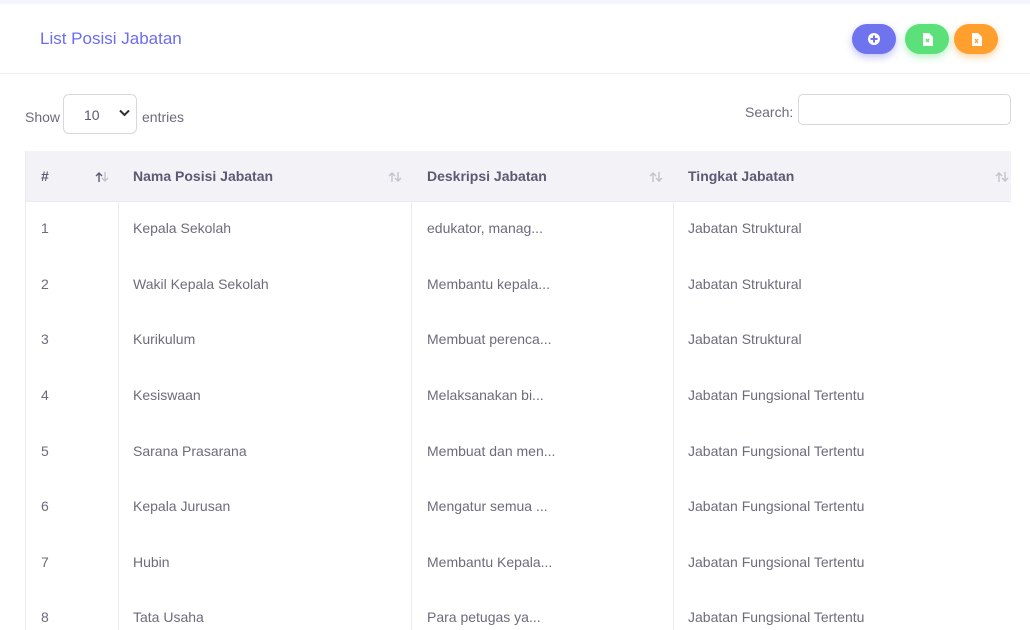 The image size is (1030, 630). Describe the element at coordinates (769, 112) in the screenshot. I see `search-label: Search:` at that location.